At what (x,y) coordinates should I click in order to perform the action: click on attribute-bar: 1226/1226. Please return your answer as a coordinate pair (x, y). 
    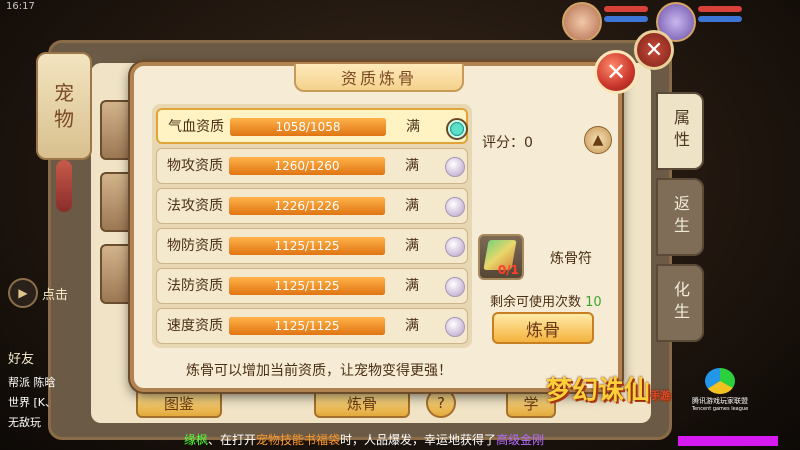
    Looking at the image, I should click on (307, 206).